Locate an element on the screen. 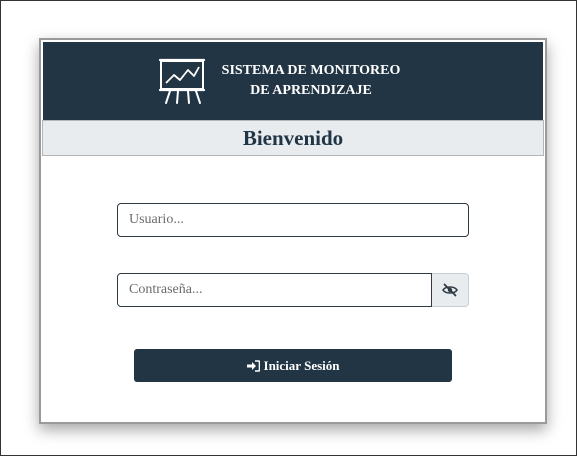 The width and height of the screenshot is (577, 456). presentation-chart-icon is located at coordinates (181, 81).